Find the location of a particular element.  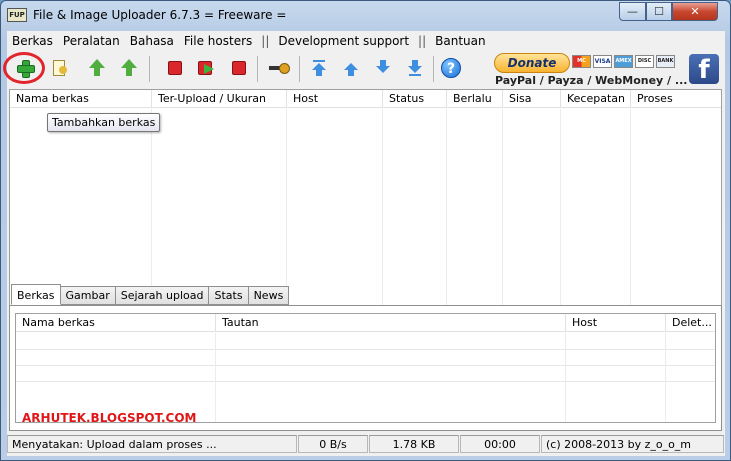

help-button: ? is located at coordinates (451, 68).